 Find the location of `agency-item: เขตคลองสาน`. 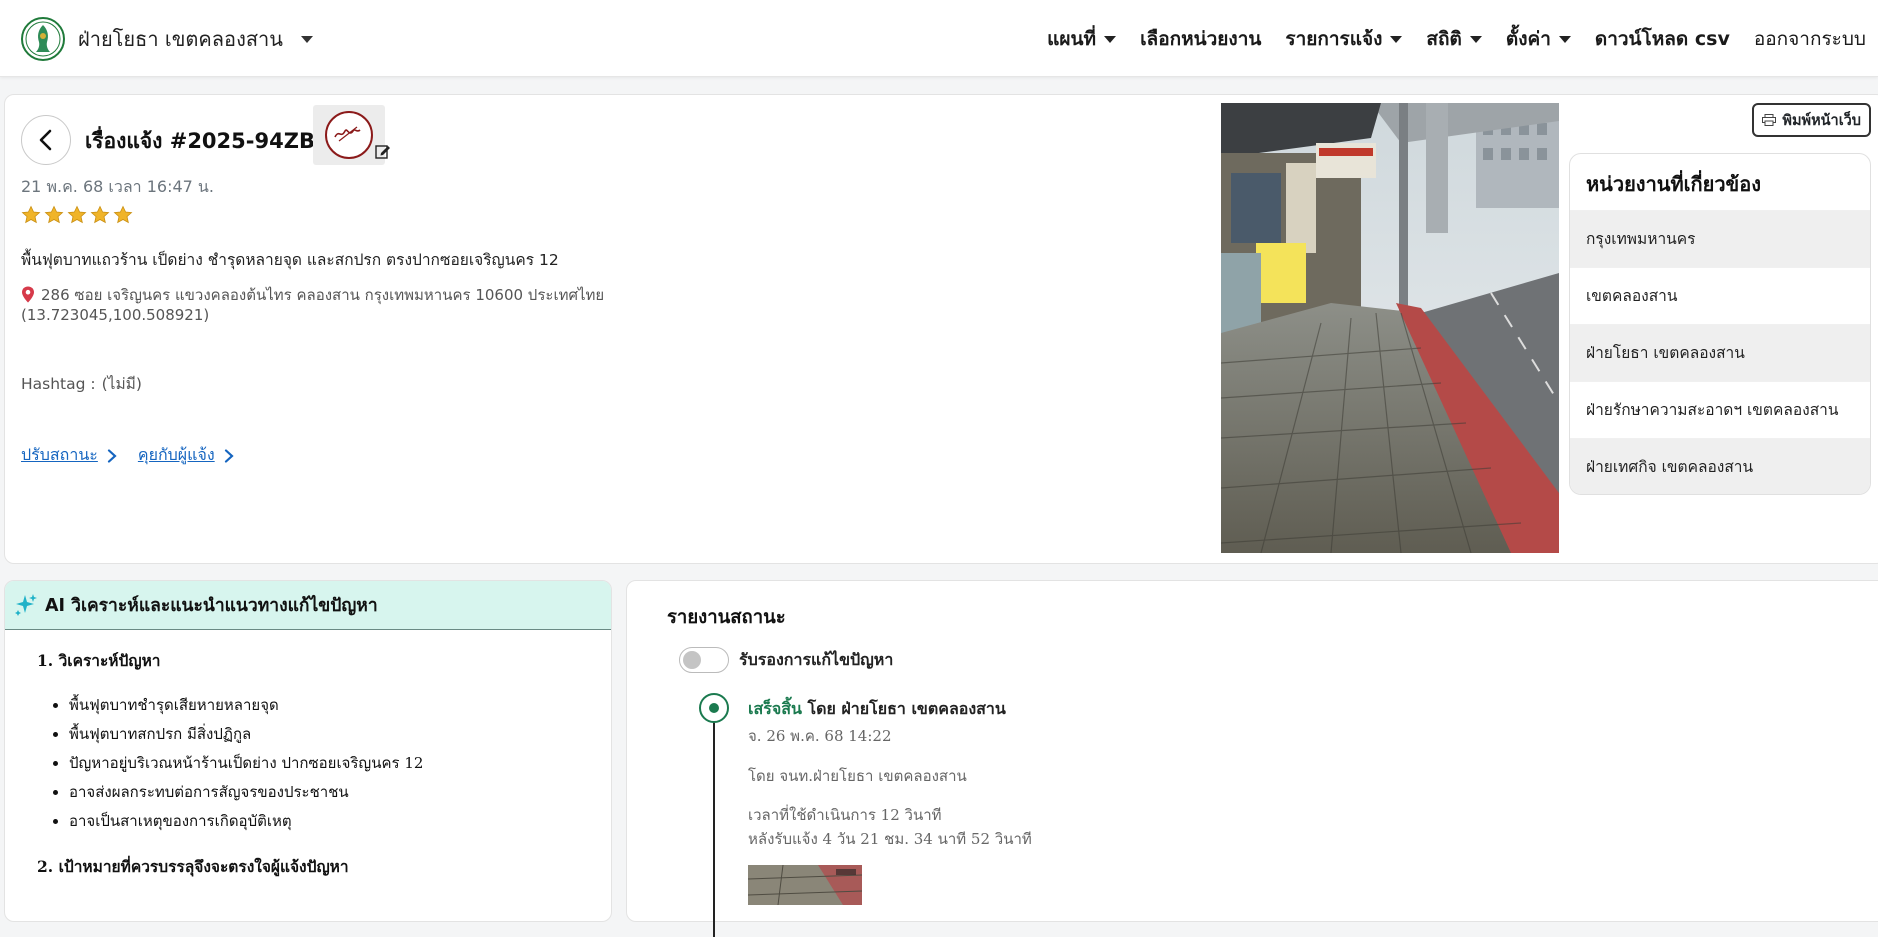

agency-item: เขตคลองสาน is located at coordinates (1720, 295).